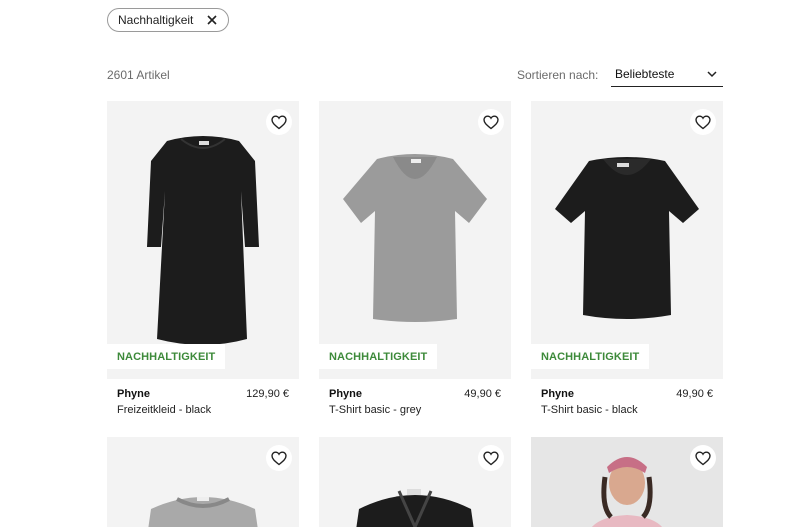  I want to click on chevron-down-icon, so click(712, 74).